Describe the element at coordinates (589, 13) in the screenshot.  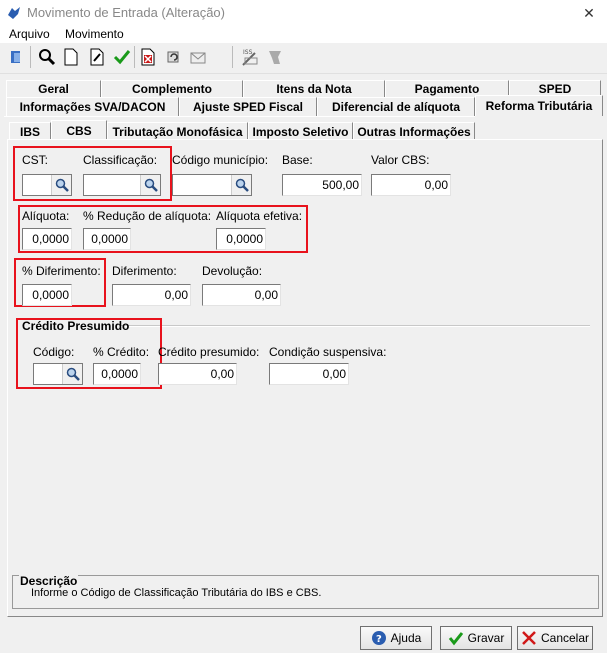
I see `close-button: ✕` at that location.